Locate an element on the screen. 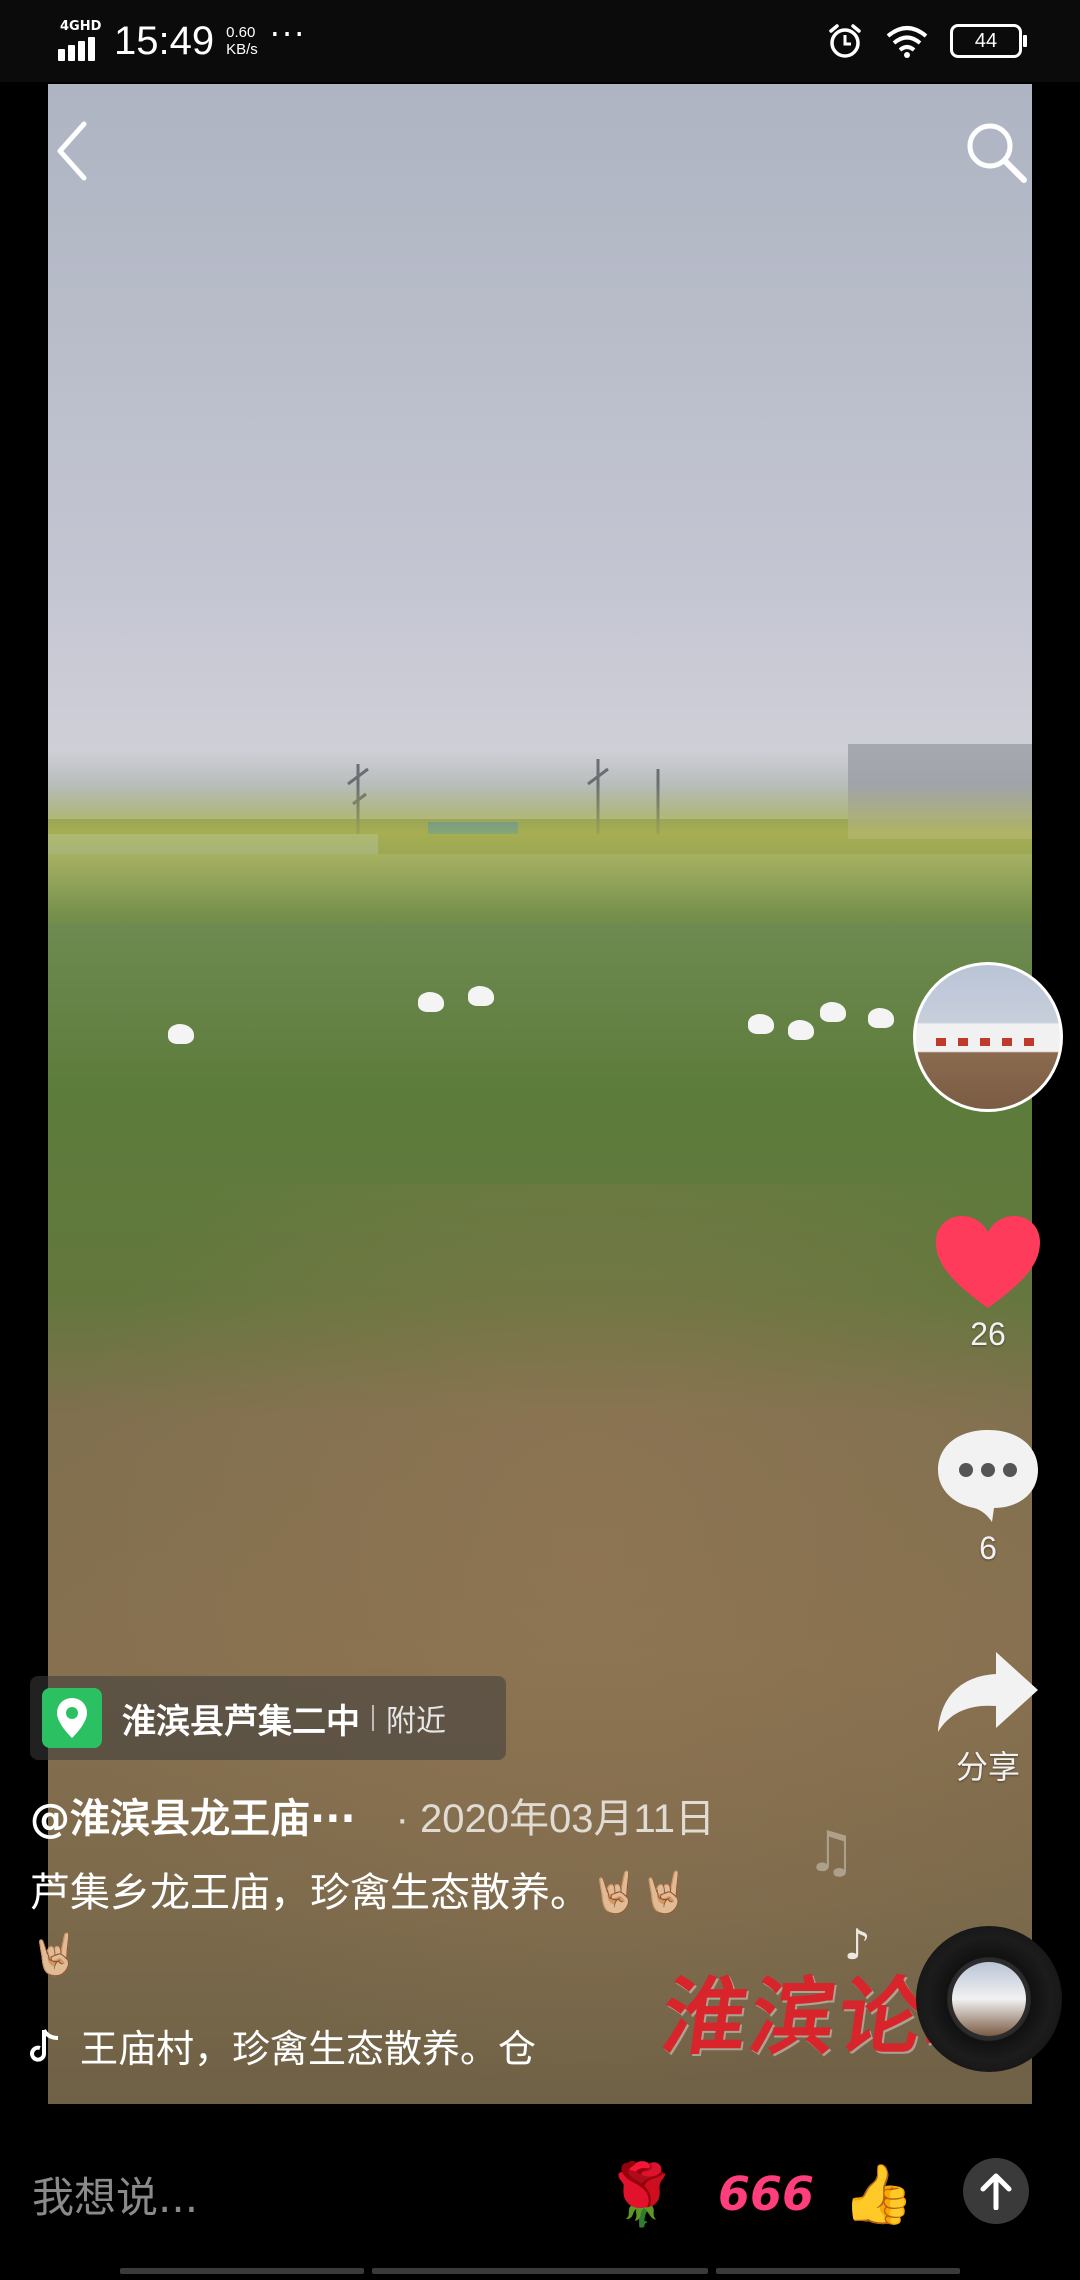 This screenshot has width=1080, height=2280. location-tag: 淮滨县芦集二中 附近 is located at coordinates (268, 1718).